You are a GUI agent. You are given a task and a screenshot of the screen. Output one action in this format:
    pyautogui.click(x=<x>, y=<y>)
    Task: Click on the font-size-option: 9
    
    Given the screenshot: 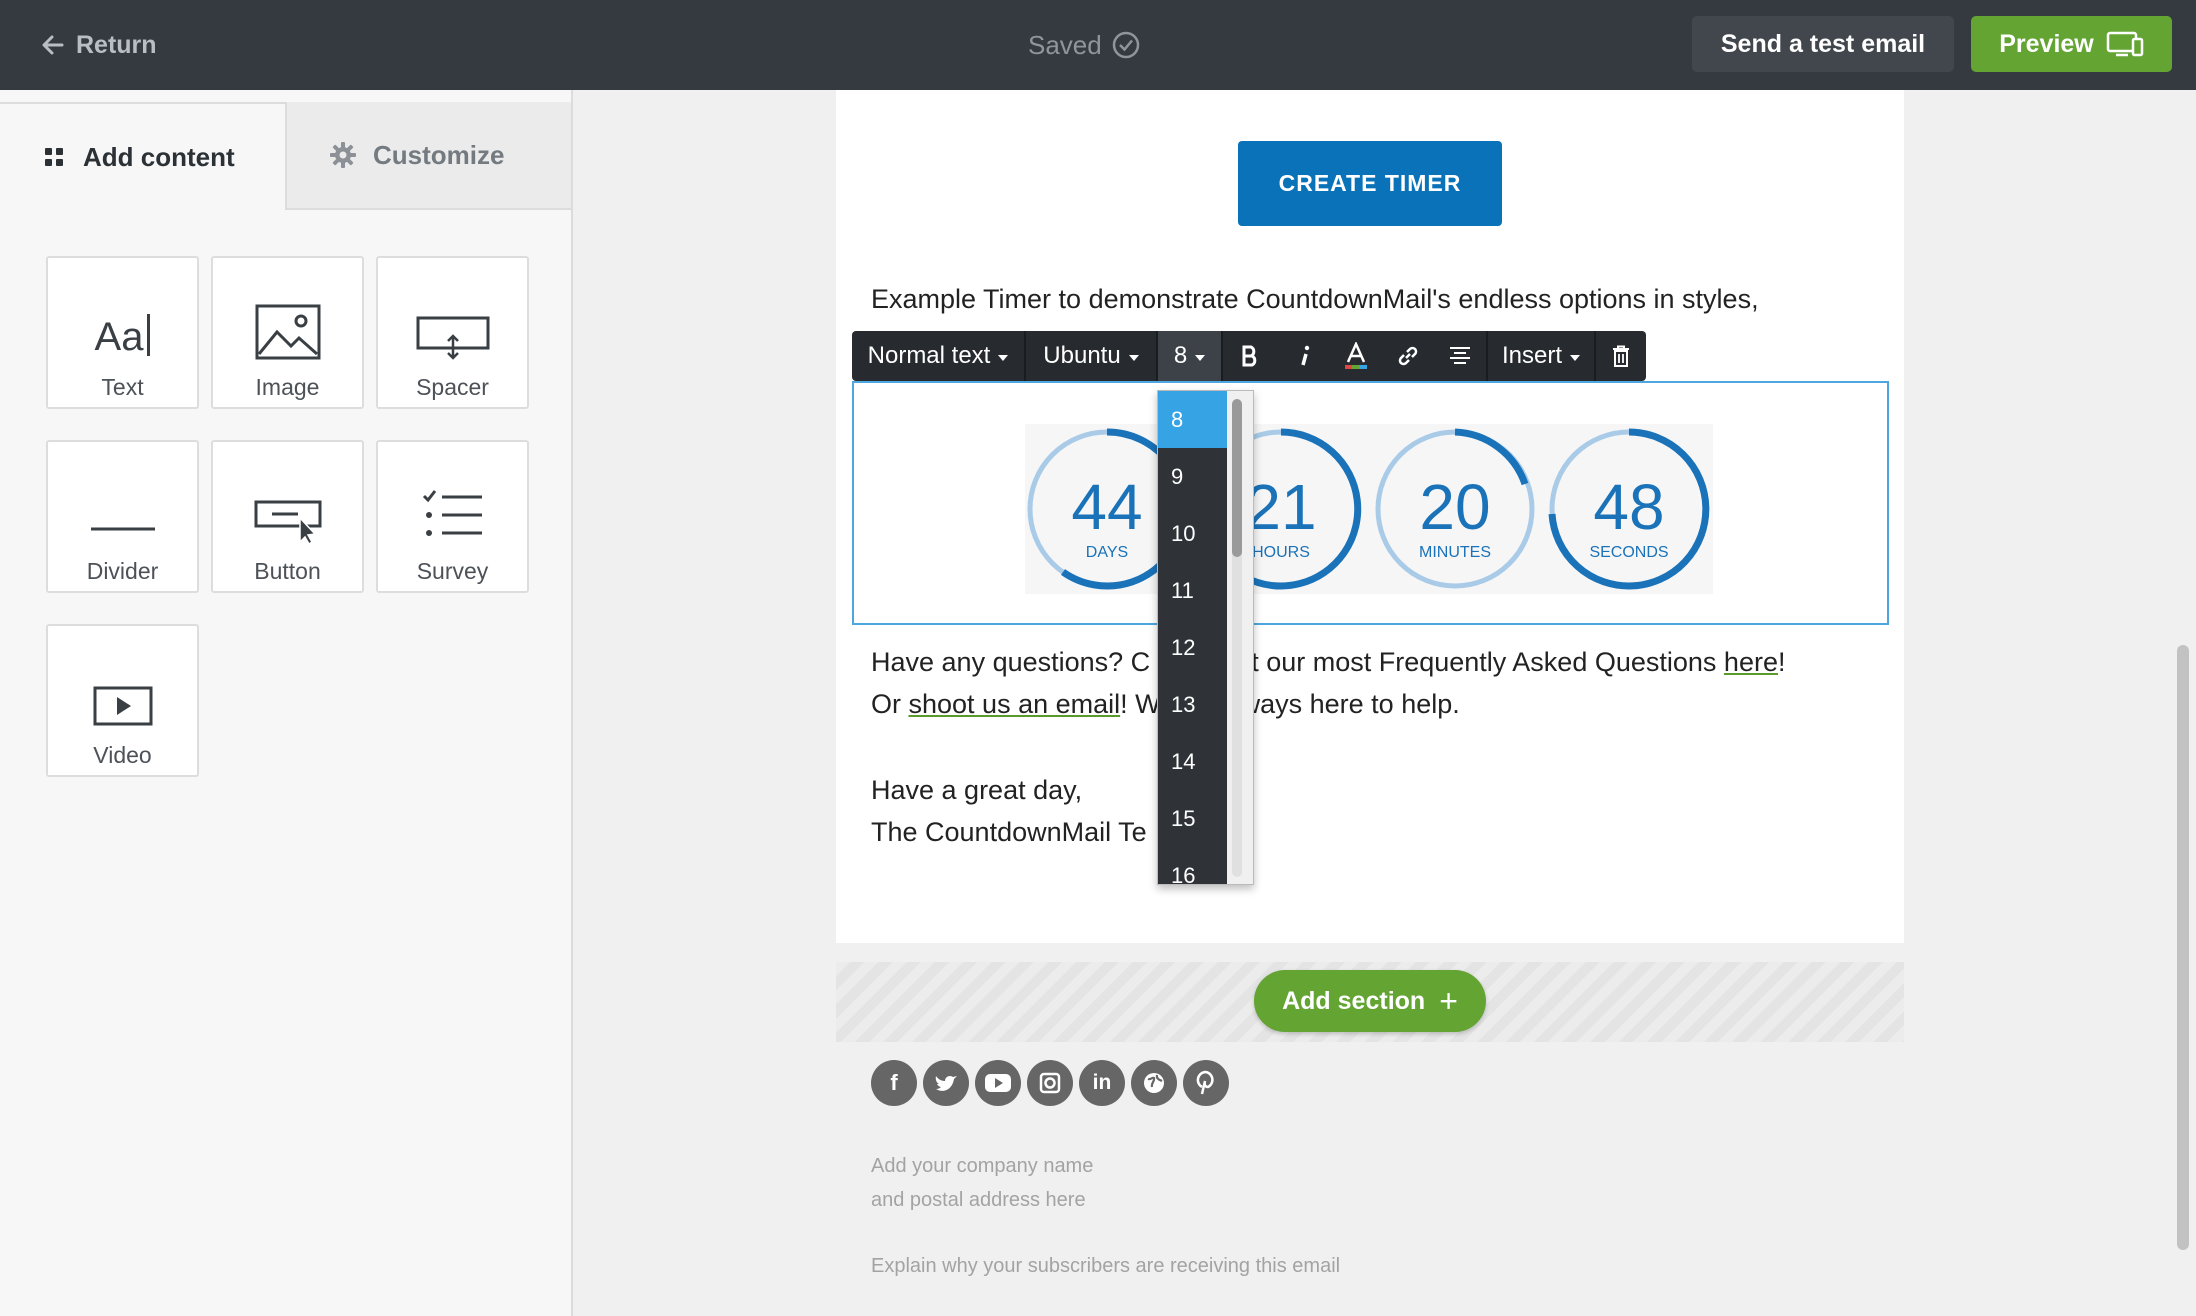 What is the action you would take?
    pyautogui.click(x=1192, y=476)
    